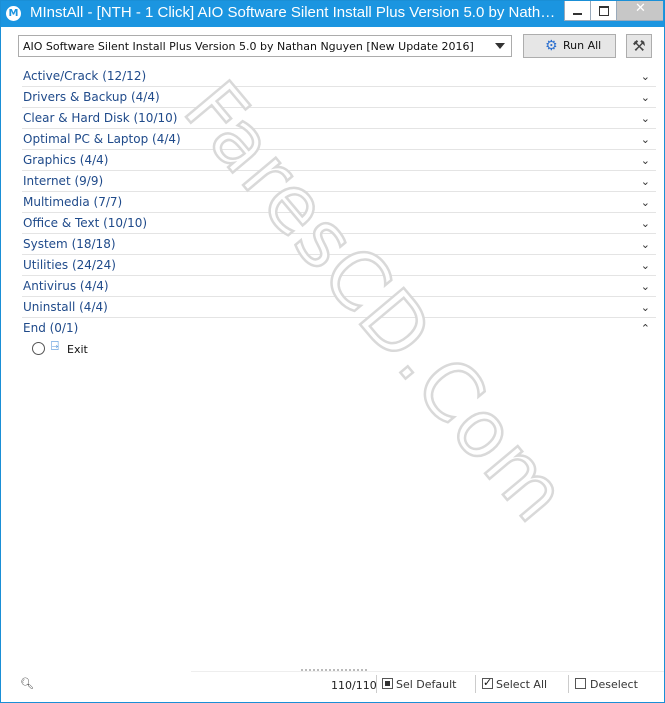 The width and height of the screenshot is (665, 703). Describe the element at coordinates (339, 286) in the screenshot. I see `group-header: Antivirus (4/4) ⌄` at that location.